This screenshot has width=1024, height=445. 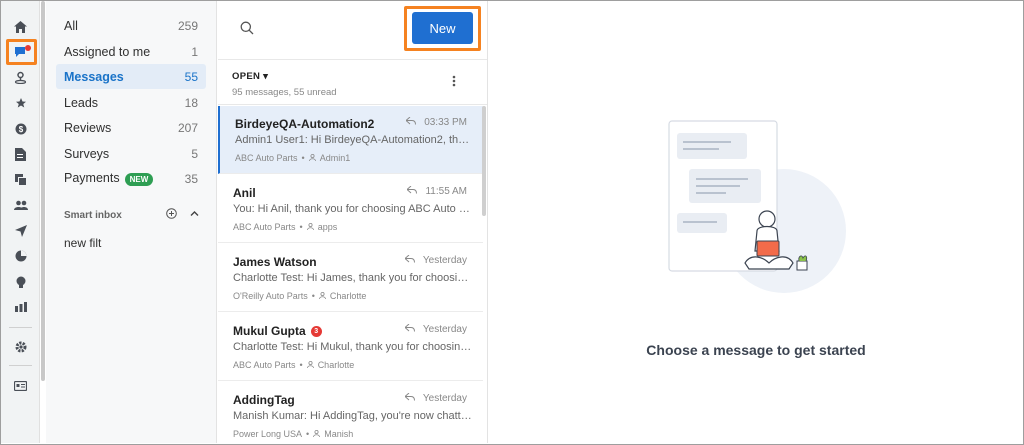 What do you see at coordinates (20, 256) in the screenshot?
I see `pie-chart-icon` at bounding box center [20, 256].